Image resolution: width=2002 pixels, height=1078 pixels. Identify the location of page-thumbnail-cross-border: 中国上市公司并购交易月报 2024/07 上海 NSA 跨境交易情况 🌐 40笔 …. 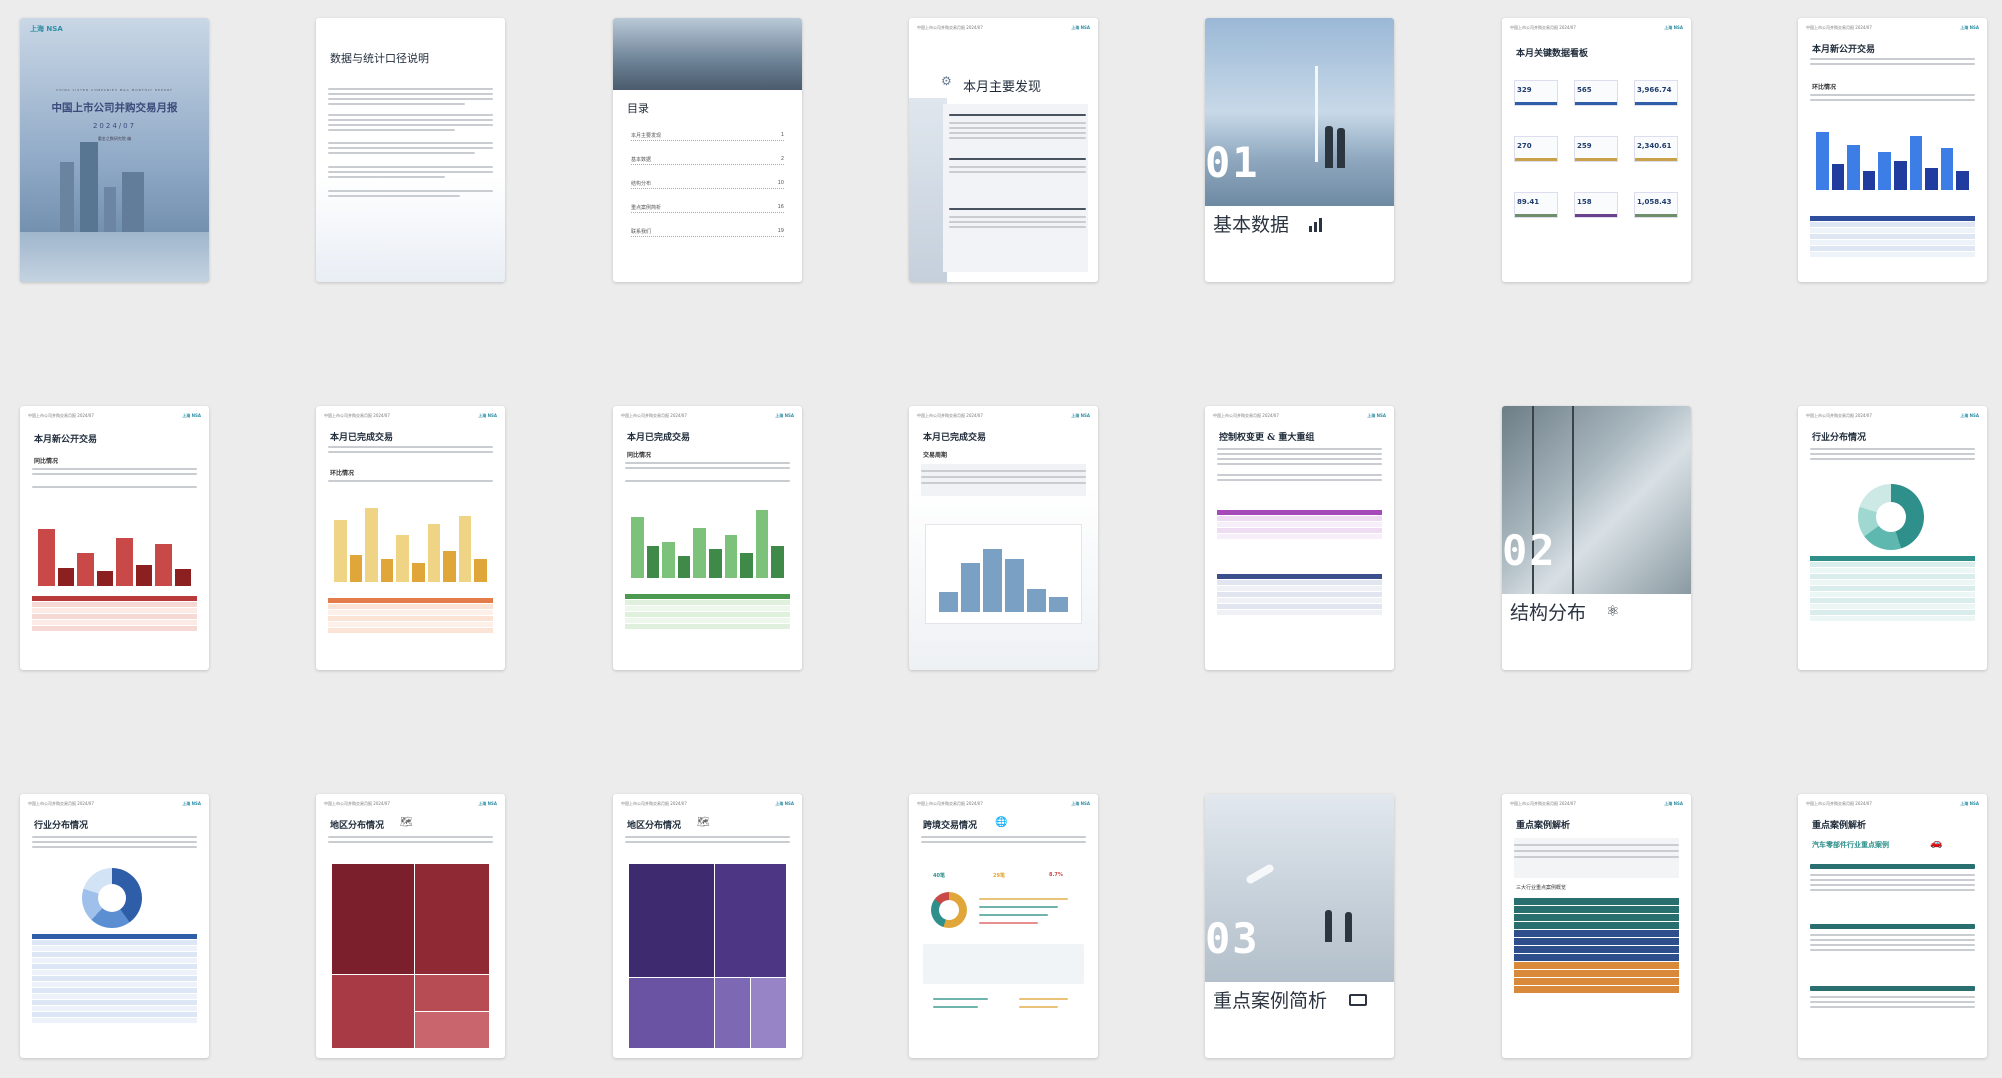
(1003, 926).